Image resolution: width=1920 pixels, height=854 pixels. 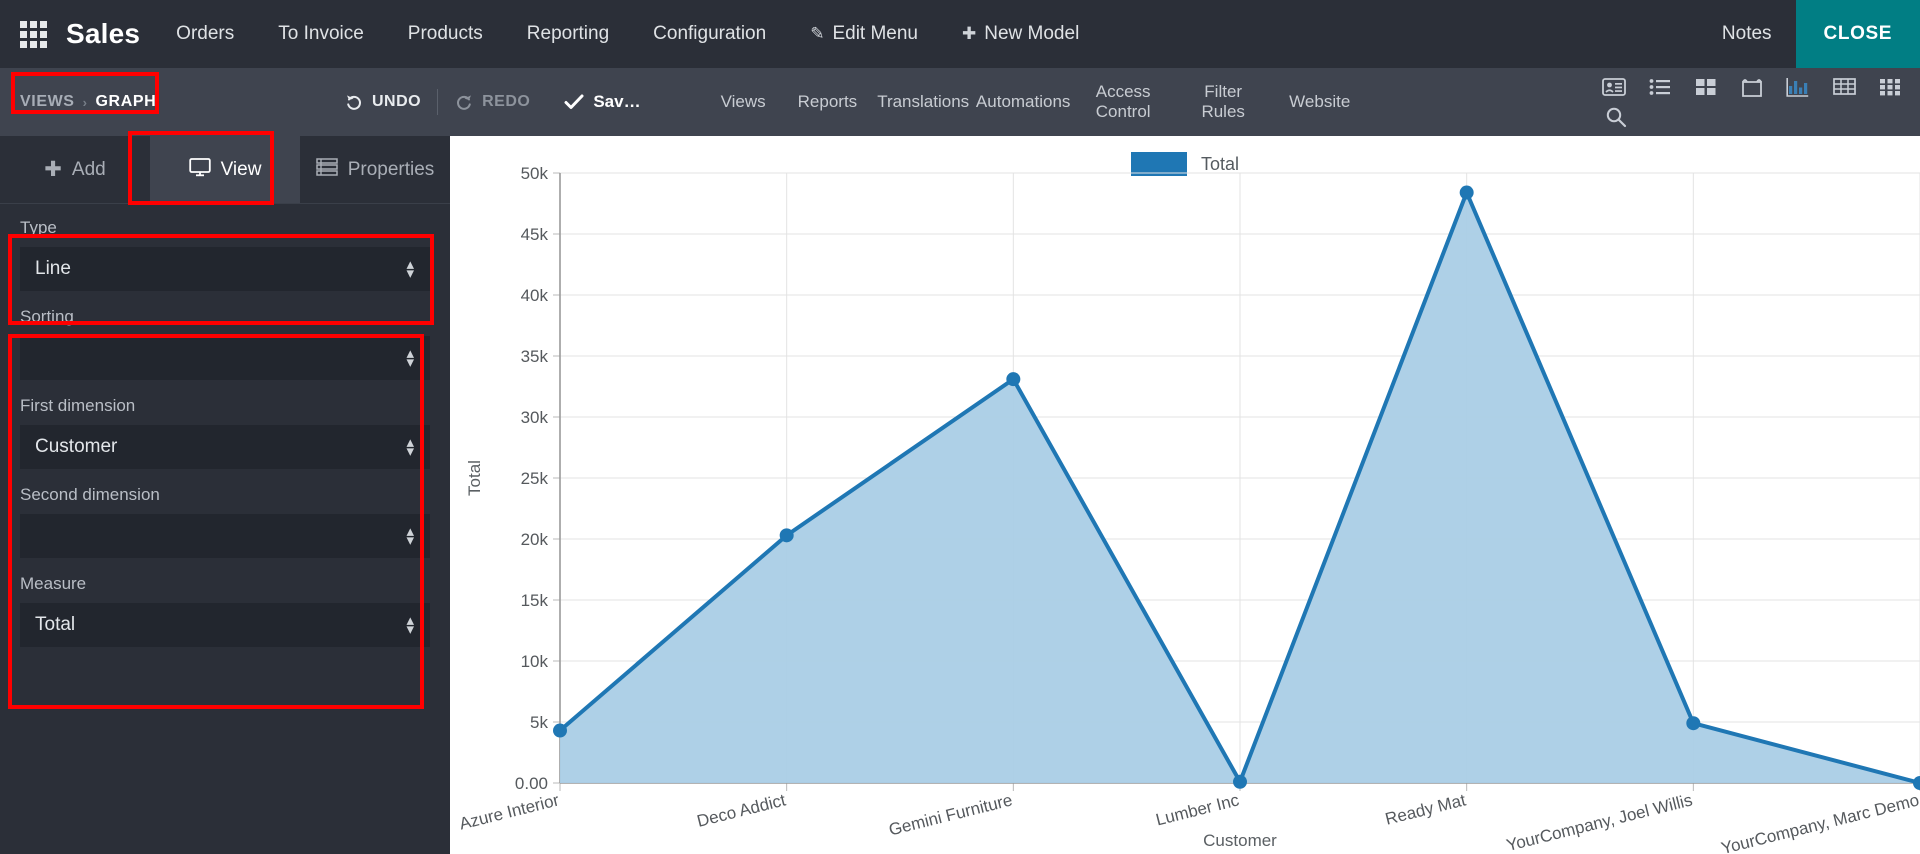 What do you see at coordinates (205, 34) in the screenshot?
I see `menu-item-orders: Orders` at bounding box center [205, 34].